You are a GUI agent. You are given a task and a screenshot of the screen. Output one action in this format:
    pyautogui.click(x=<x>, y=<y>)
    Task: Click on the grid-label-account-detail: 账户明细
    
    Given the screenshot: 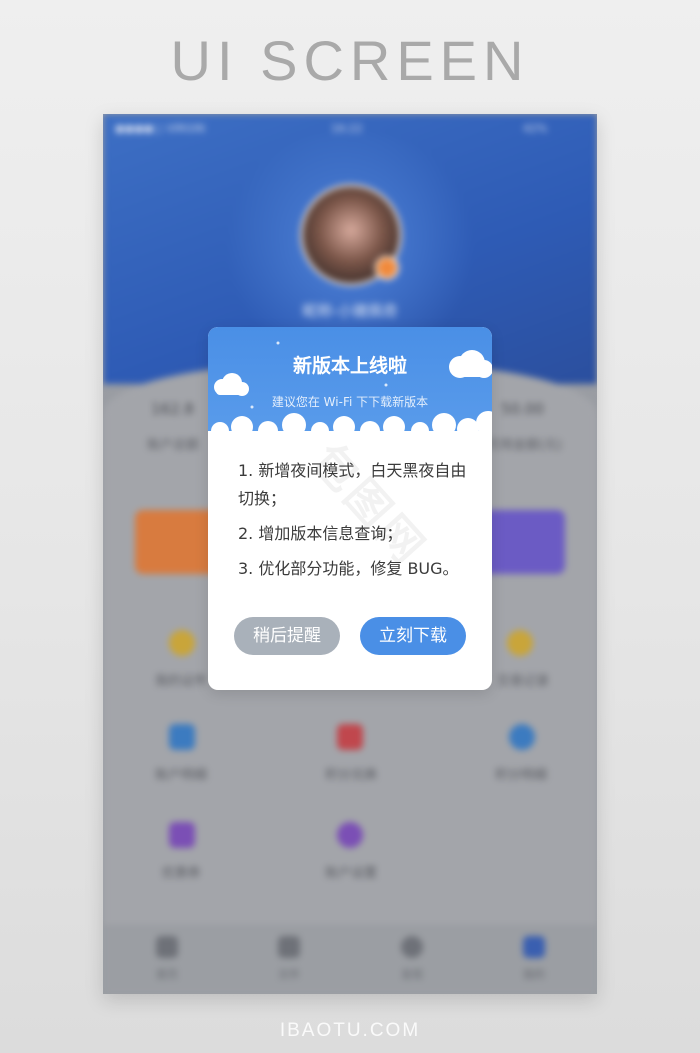 What is the action you would take?
    pyautogui.click(x=180, y=775)
    